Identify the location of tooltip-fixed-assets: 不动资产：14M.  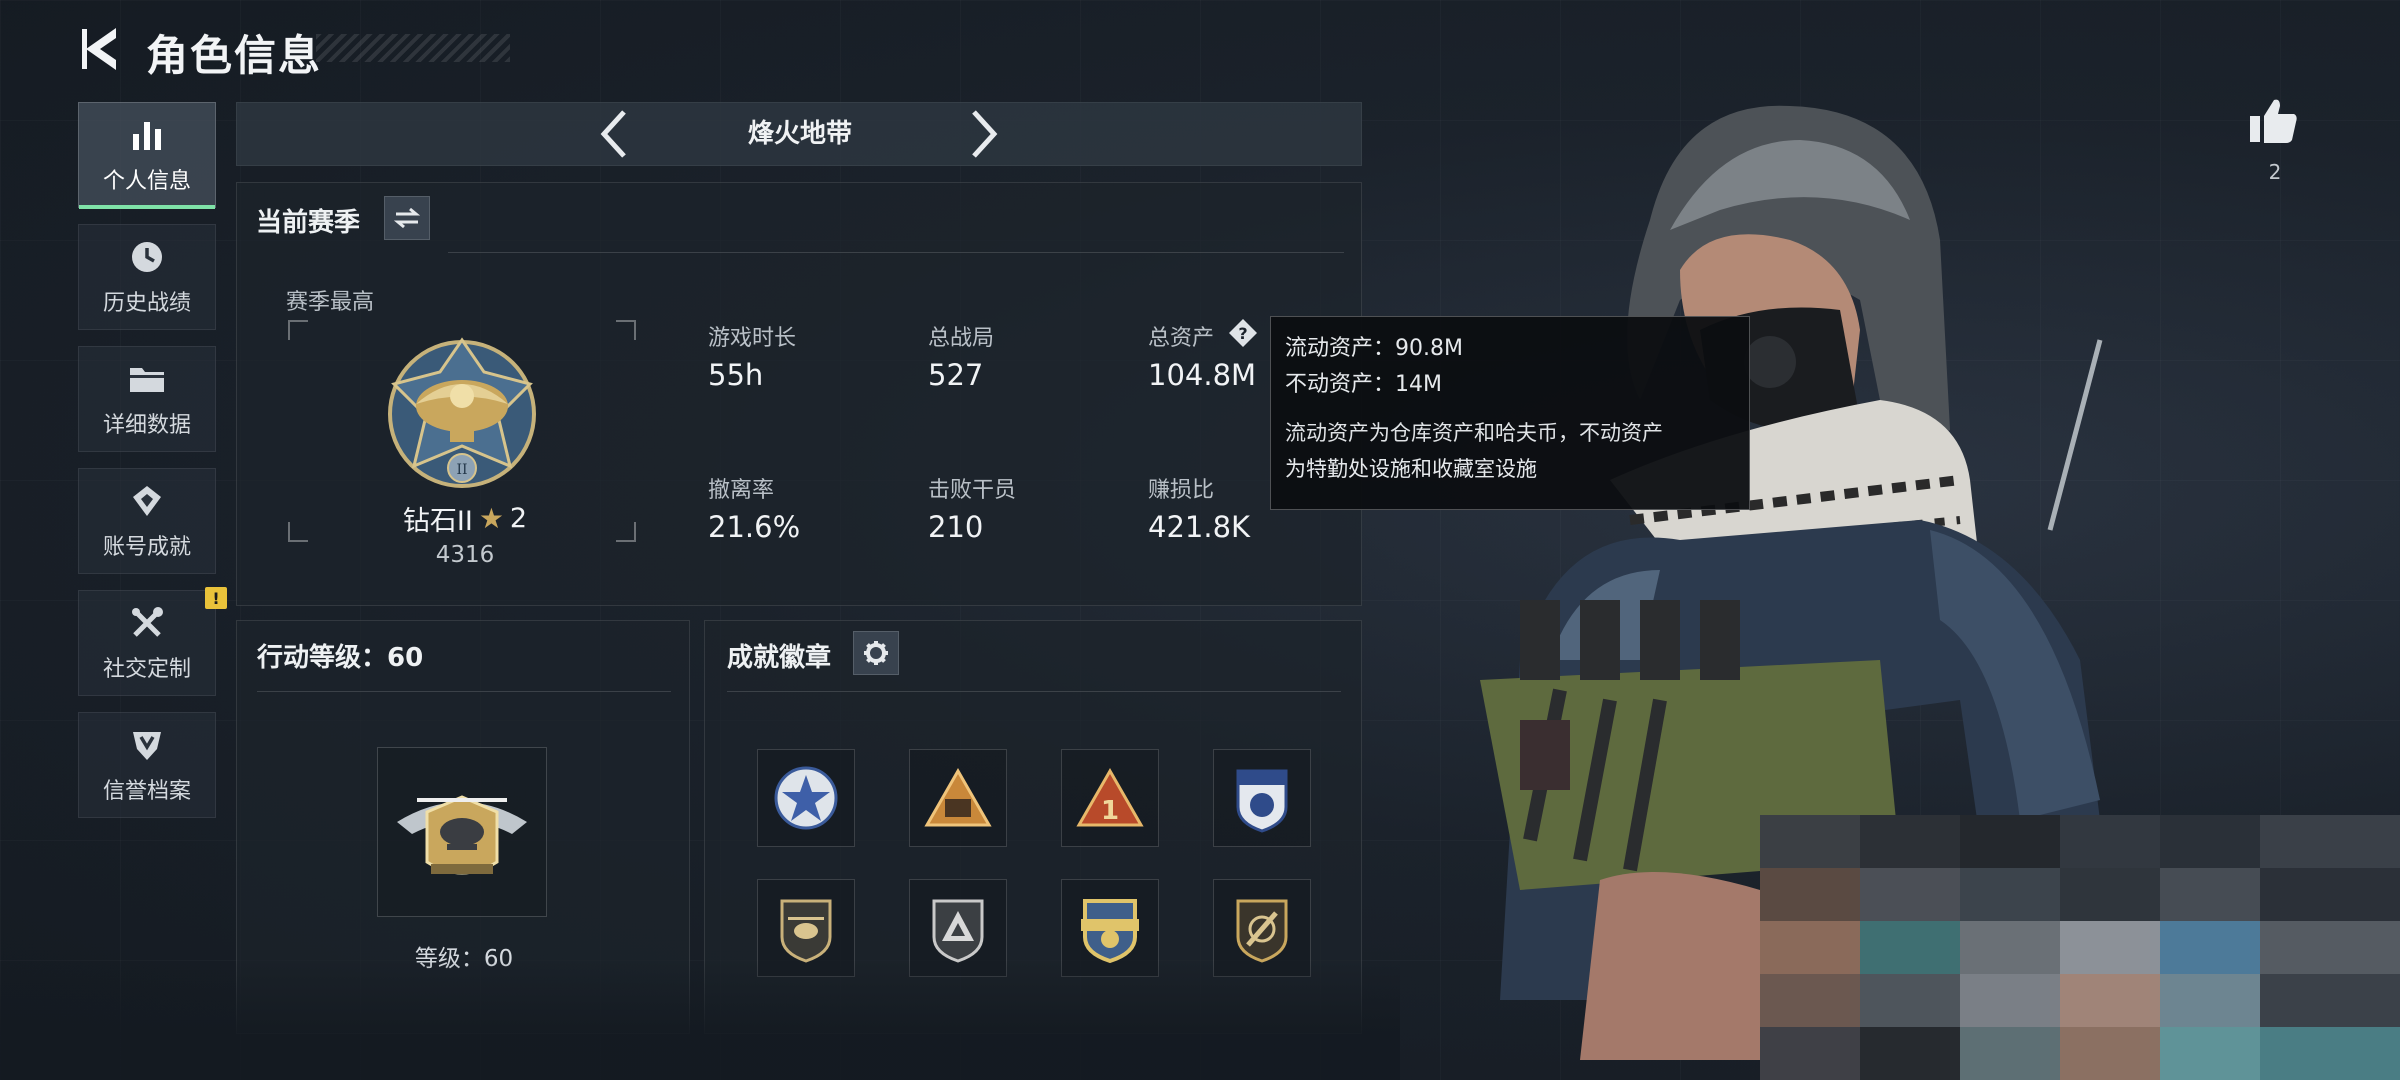
(1363, 384).